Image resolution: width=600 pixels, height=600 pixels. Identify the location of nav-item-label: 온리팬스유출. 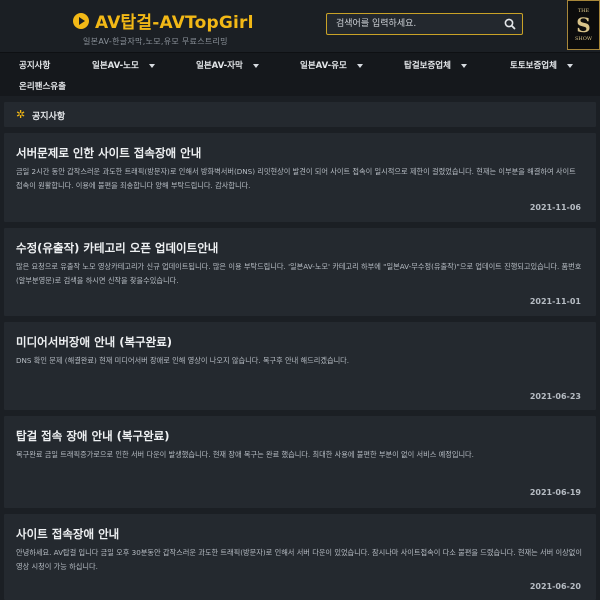
(42, 87).